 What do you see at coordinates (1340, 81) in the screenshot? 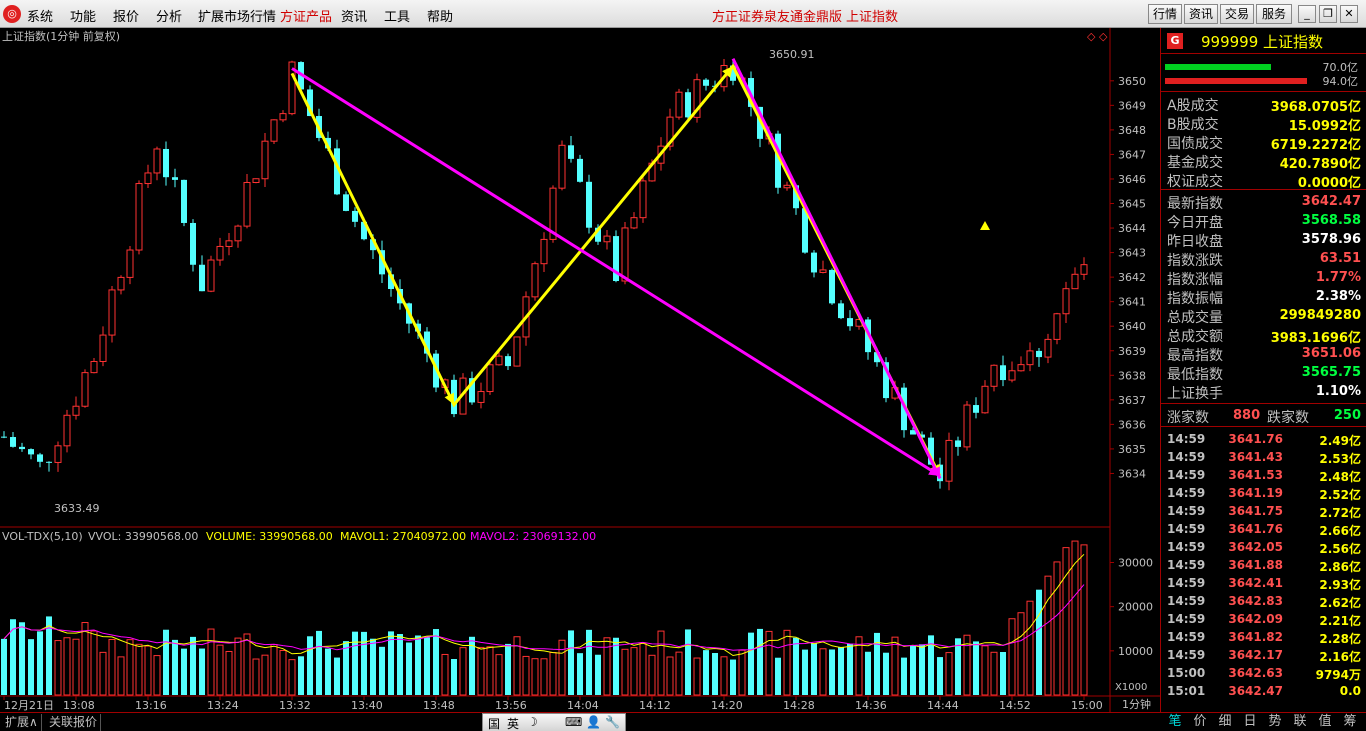
I see `sell-volume-value: 94.0亿` at bounding box center [1340, 81].